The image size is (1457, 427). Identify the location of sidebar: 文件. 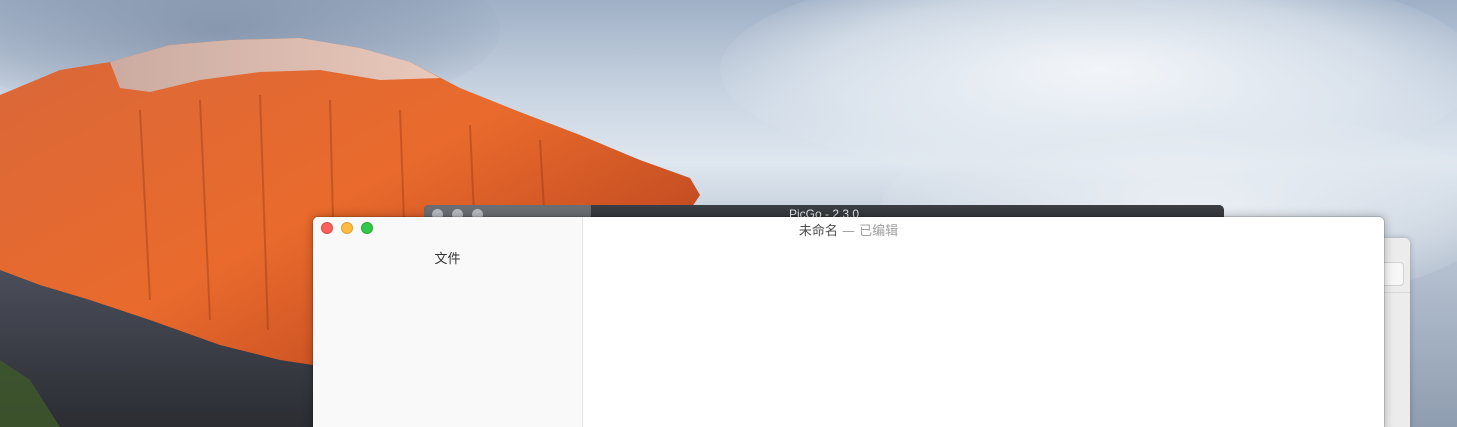
(448, 322).